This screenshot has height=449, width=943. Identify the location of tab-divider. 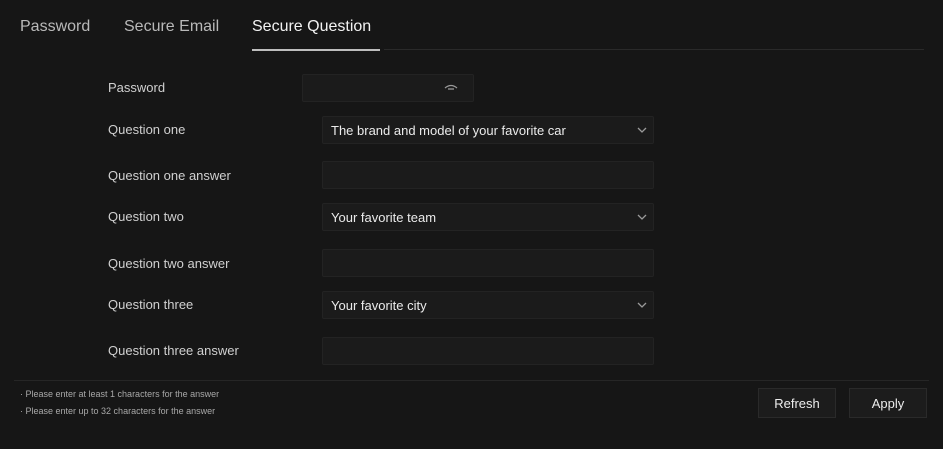
(654, 49).